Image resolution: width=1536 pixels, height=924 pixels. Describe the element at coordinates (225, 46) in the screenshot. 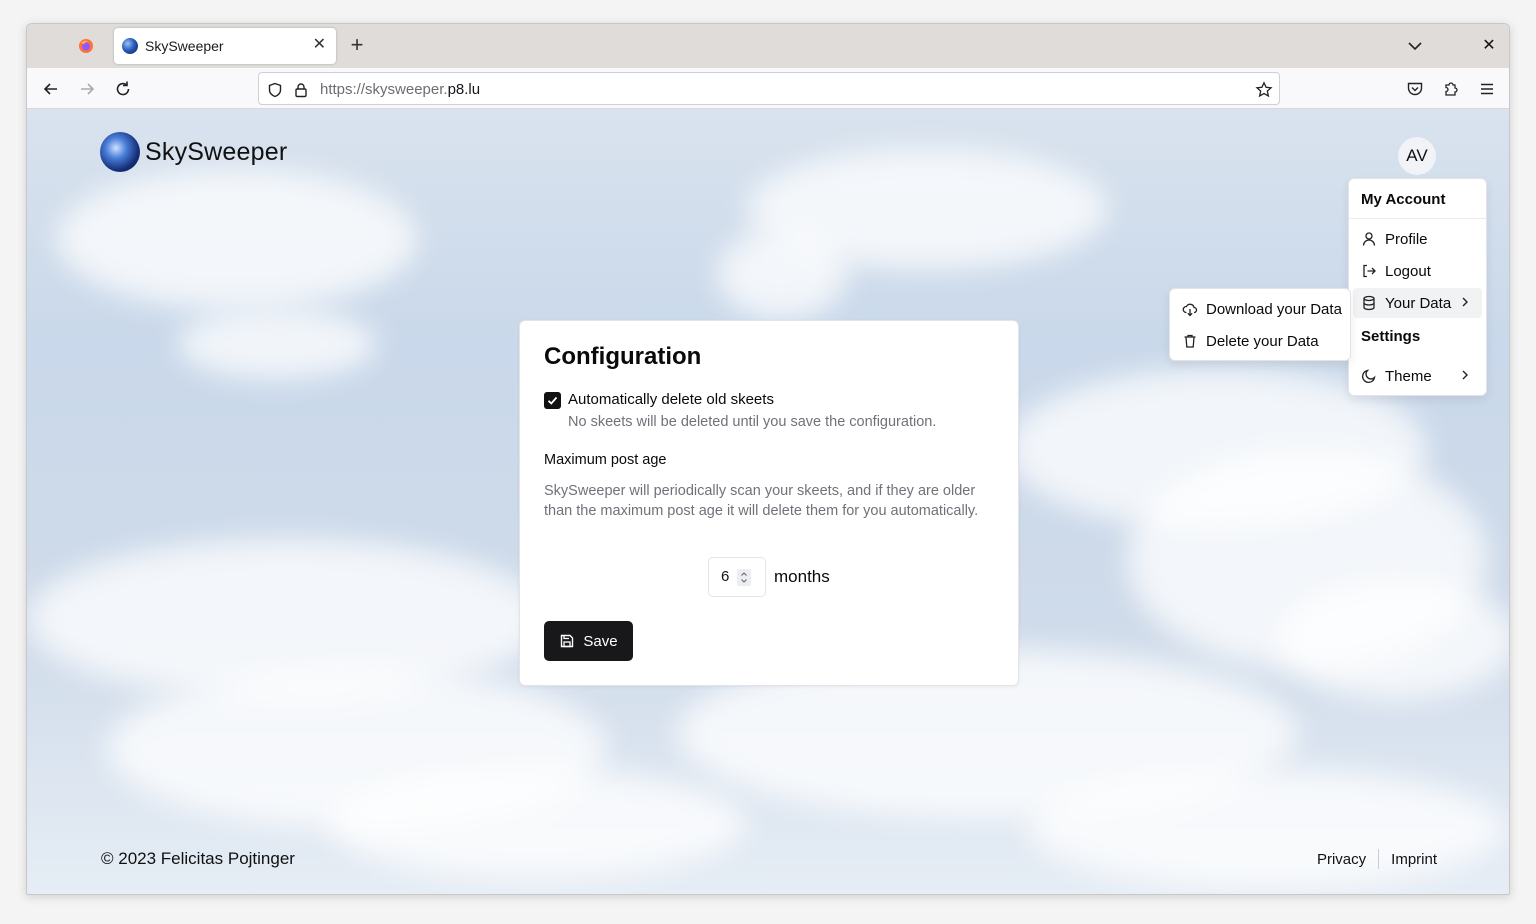

I see `tab-skysweeper: SkySweeper ✕` at that location.